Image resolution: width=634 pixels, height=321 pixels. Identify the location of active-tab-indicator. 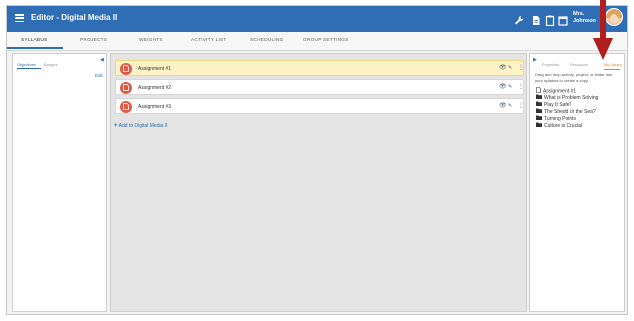
(35, 48).